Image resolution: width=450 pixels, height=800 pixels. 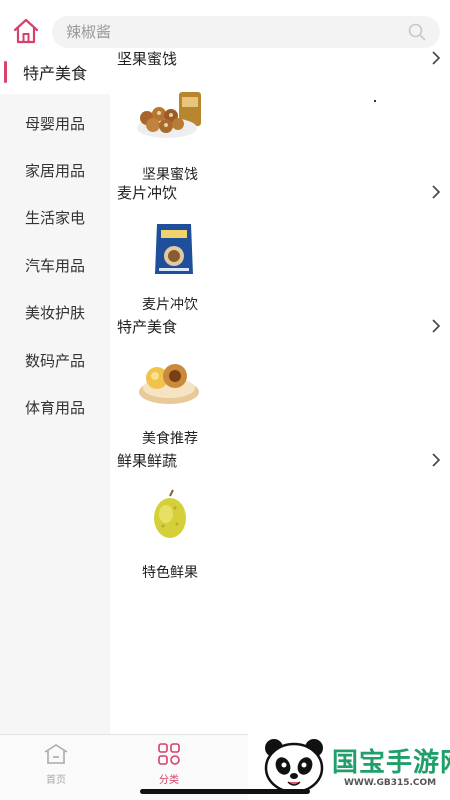 I want to click on sidebar-item-auto: 汽车用品, so click(x=55, y=265).